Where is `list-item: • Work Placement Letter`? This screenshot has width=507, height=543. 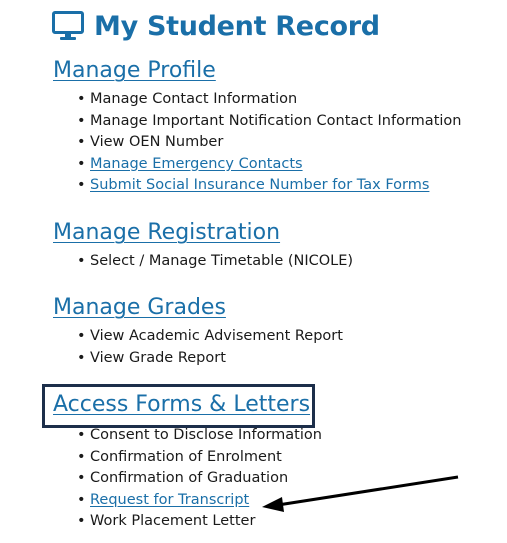
list-item: • Work Placement Letter is located at coordinates (166, 521).